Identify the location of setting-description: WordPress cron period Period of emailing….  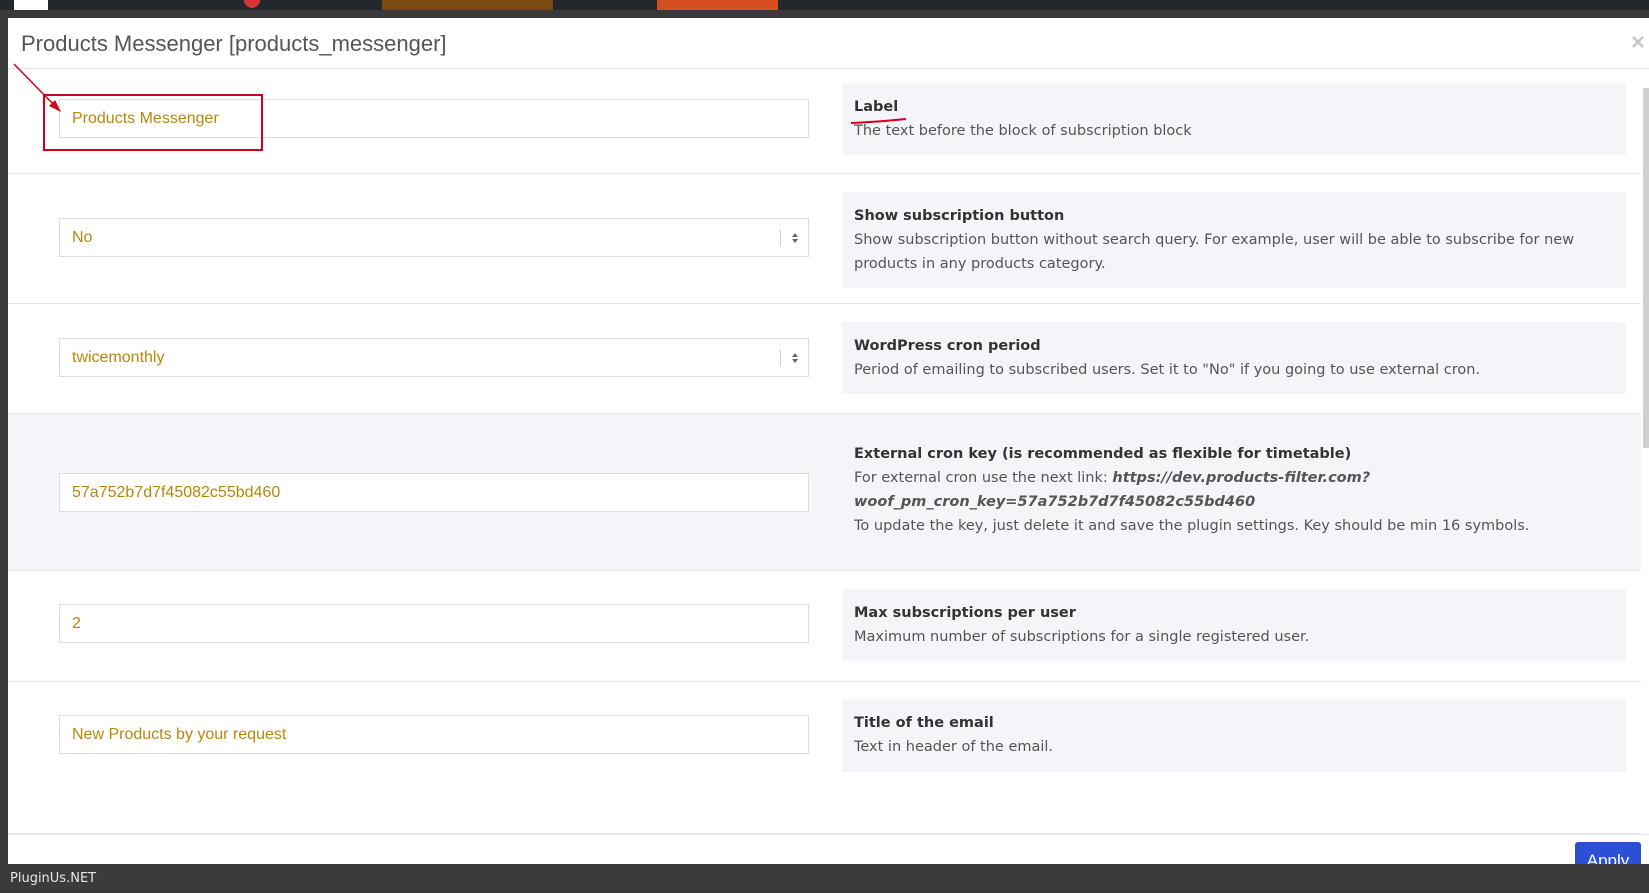
(1234, 358).